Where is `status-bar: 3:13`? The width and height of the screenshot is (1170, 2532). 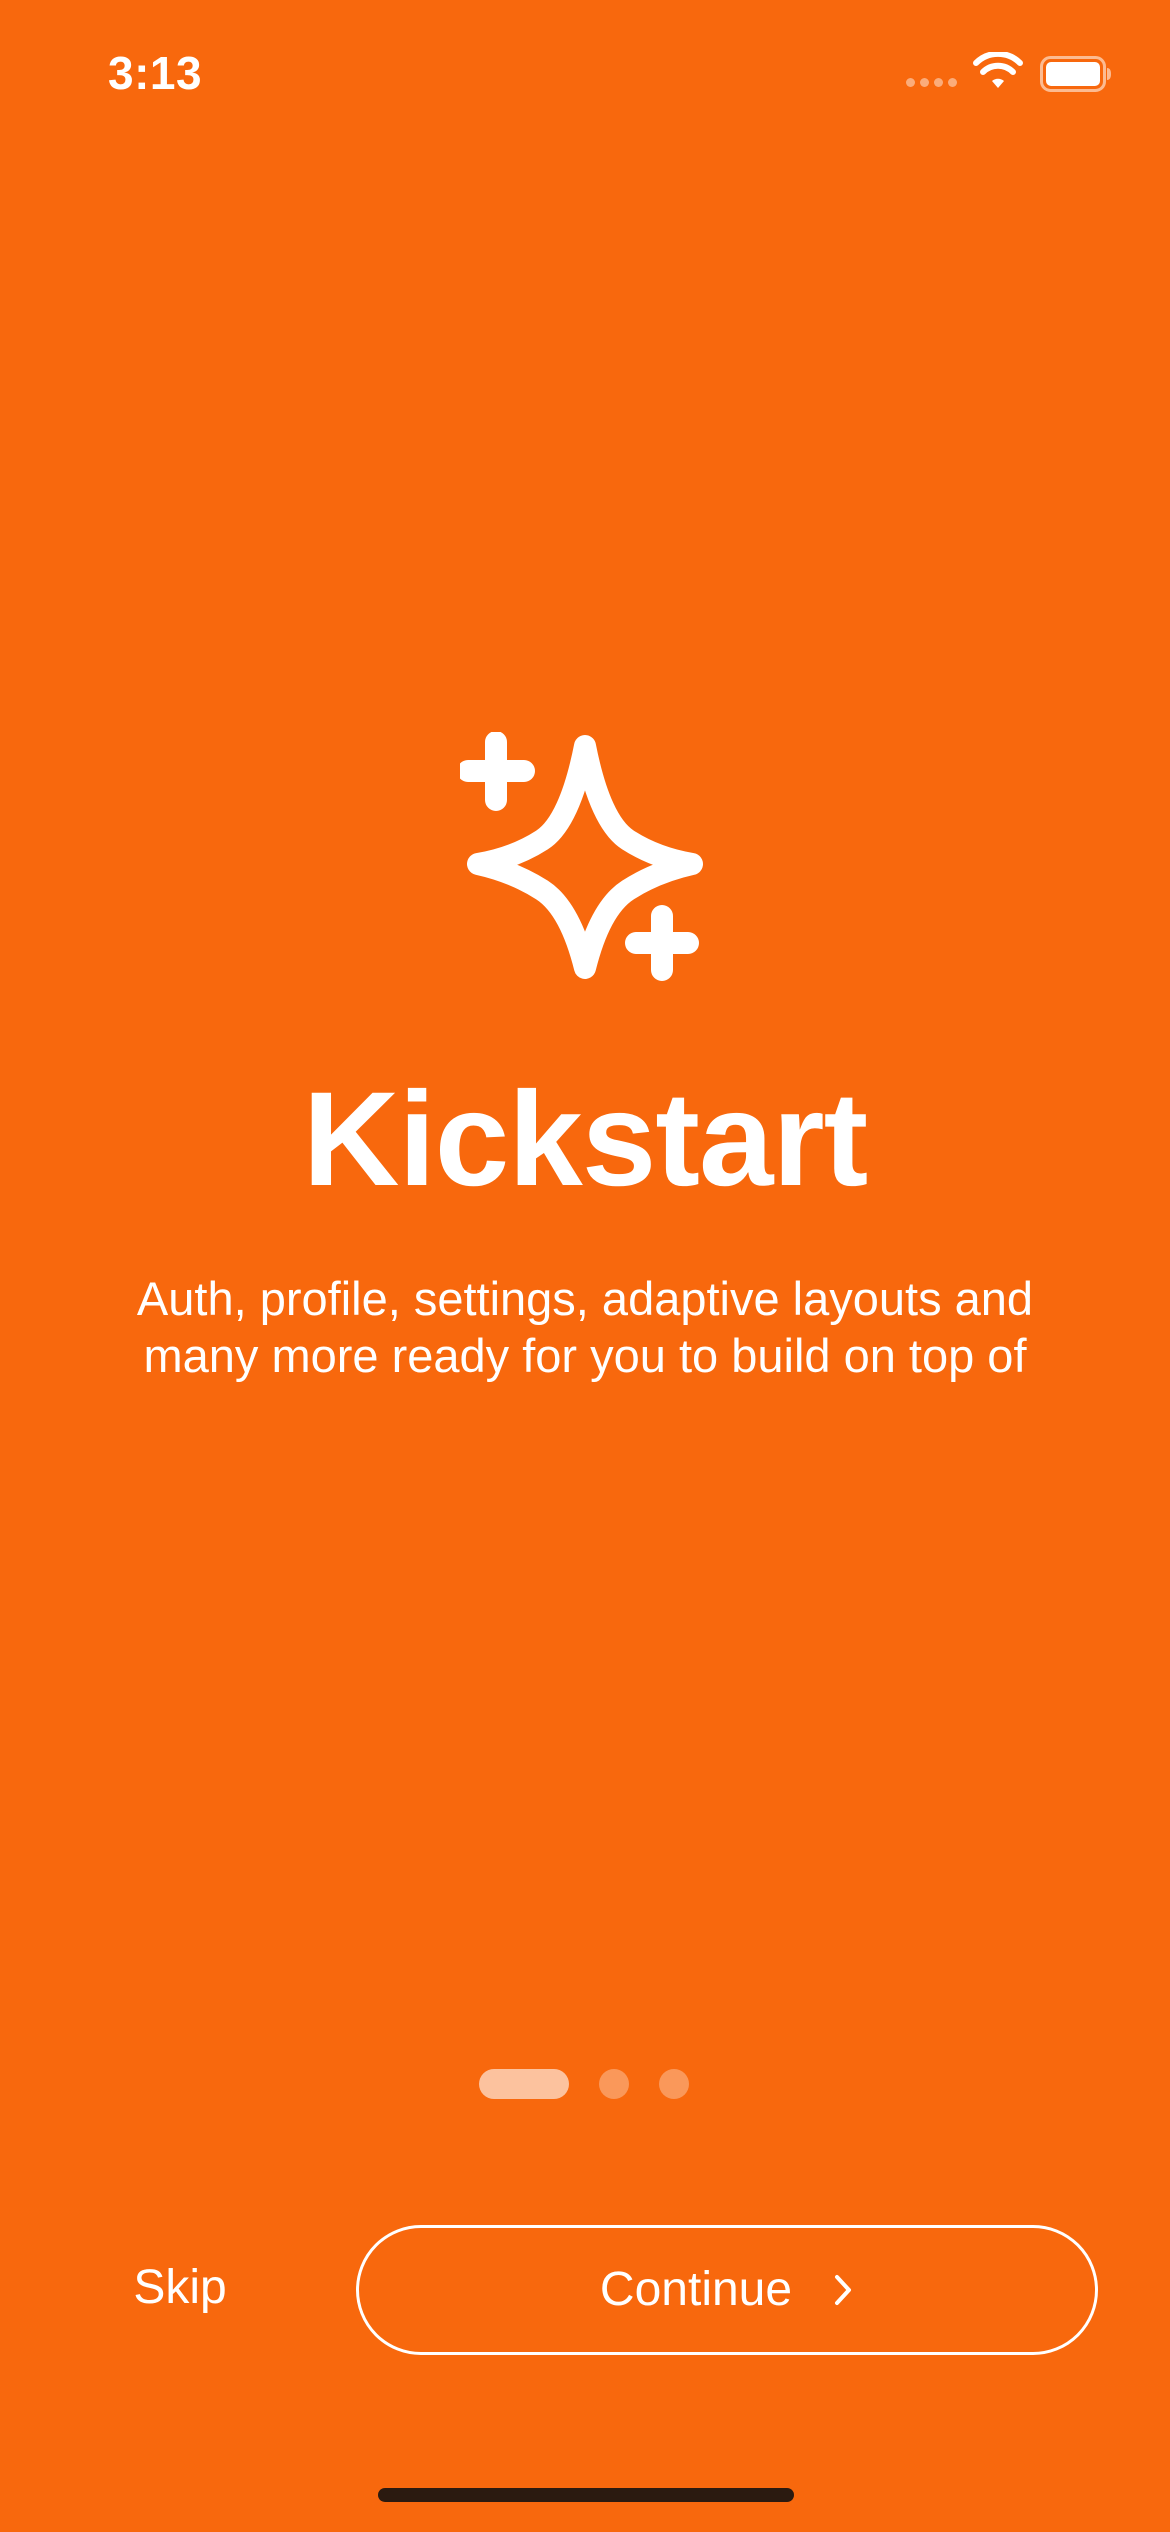 status-bar: 3:13 is located at coordinates (585, 75).